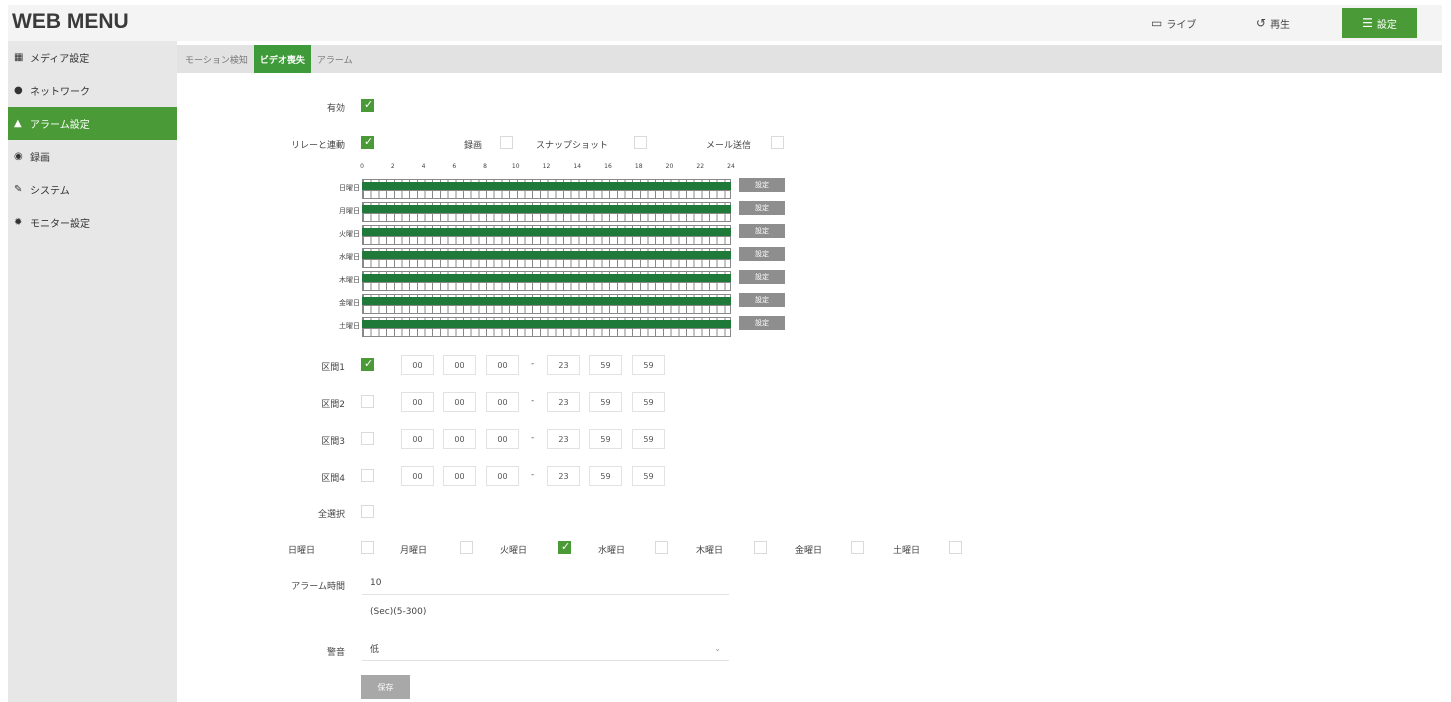 This screenshot has height=702, width=1451. I want to click on hour-tick: 8, so click(485, 166).